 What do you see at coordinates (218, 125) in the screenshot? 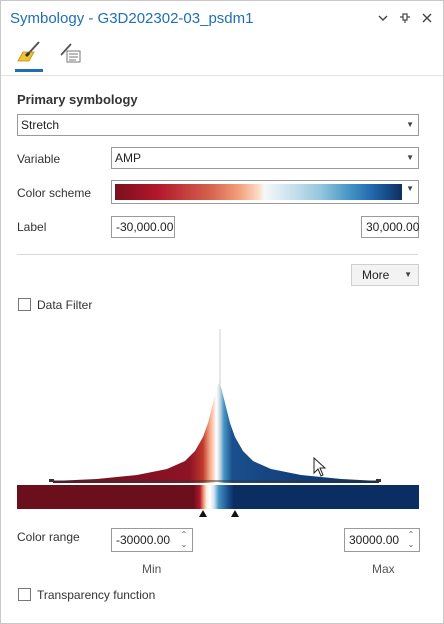
I see `renderer-dropdown: Stretch ▼` at bounding box center [218, 125].